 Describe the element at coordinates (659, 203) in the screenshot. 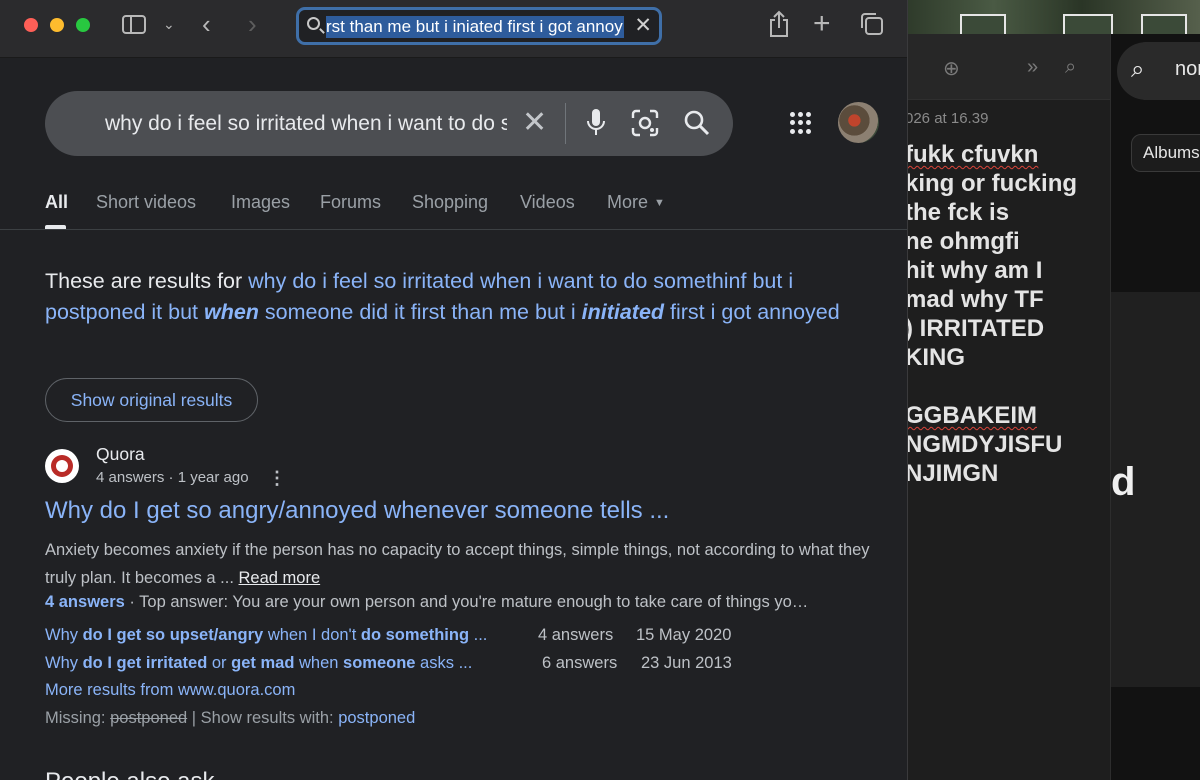

I see `caret-down-icon: ▼` at that location.